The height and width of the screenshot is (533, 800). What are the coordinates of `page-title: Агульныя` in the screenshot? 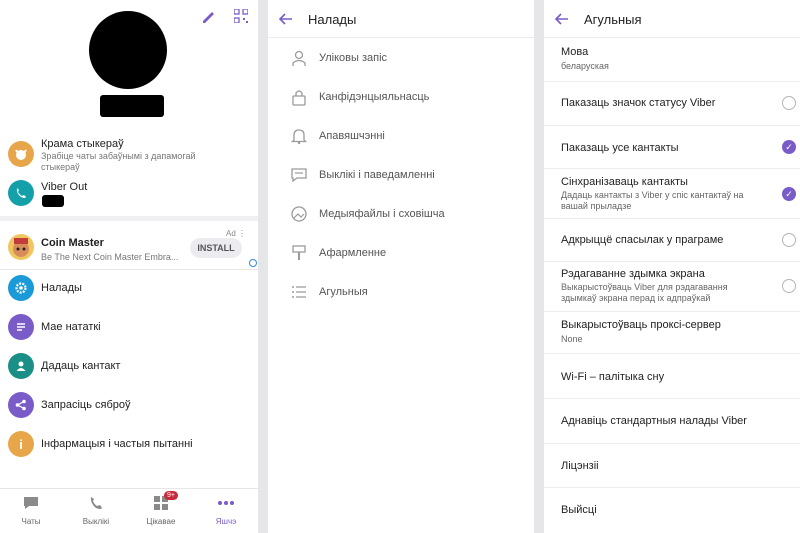 It's located at (613, 19).